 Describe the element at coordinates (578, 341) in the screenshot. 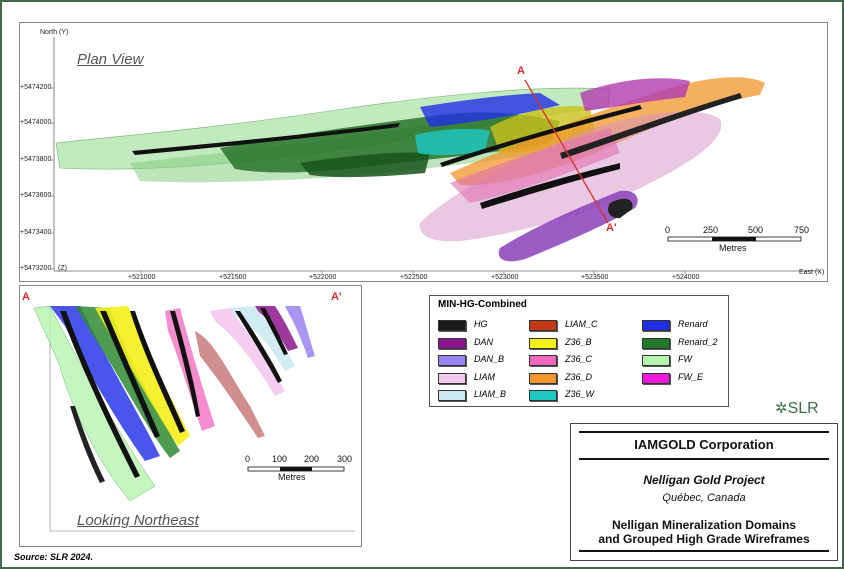

I see `legend-label: Z36_B` at that location.